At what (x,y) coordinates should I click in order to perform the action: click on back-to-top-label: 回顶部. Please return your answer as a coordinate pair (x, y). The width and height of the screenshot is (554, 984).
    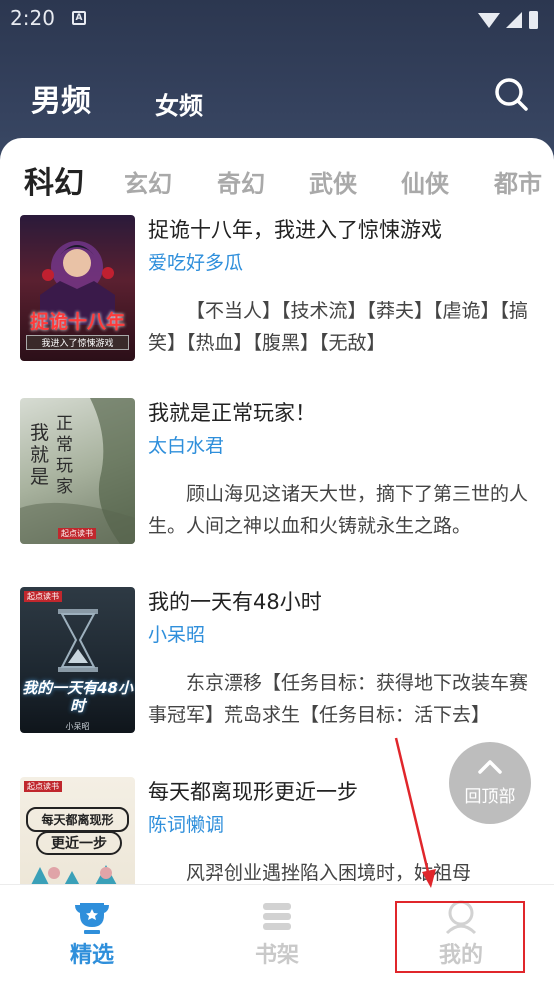
    Looking at the image, I should click on (490, 797).